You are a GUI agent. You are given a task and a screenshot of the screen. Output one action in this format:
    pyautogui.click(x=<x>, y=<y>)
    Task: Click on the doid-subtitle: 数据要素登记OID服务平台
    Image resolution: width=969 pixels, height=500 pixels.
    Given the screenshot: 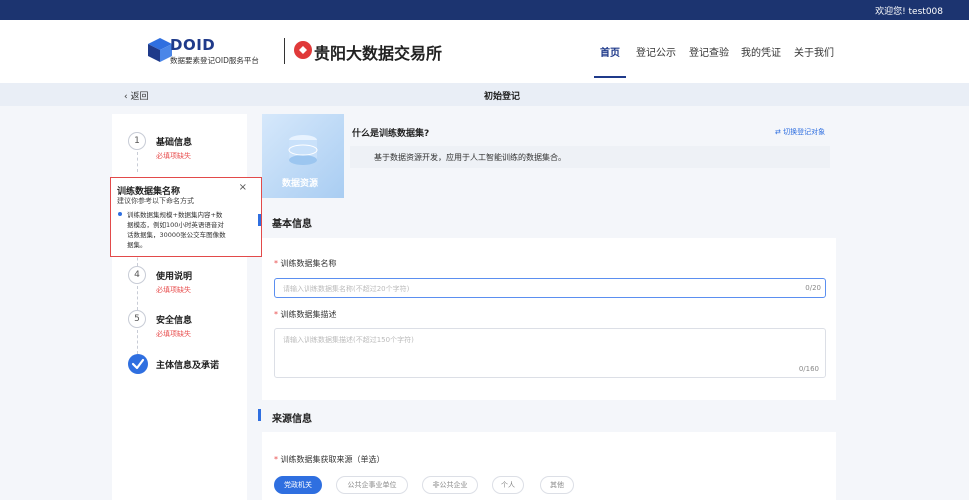 What is the action you would take?
    pyautogui.click(x=214, y=60)
    